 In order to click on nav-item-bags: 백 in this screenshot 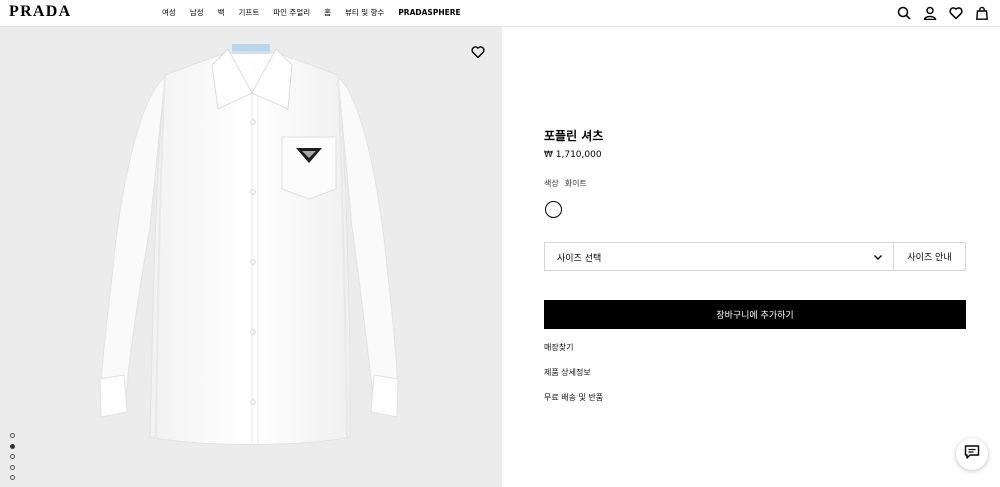, I will do `click(221, 13)`.